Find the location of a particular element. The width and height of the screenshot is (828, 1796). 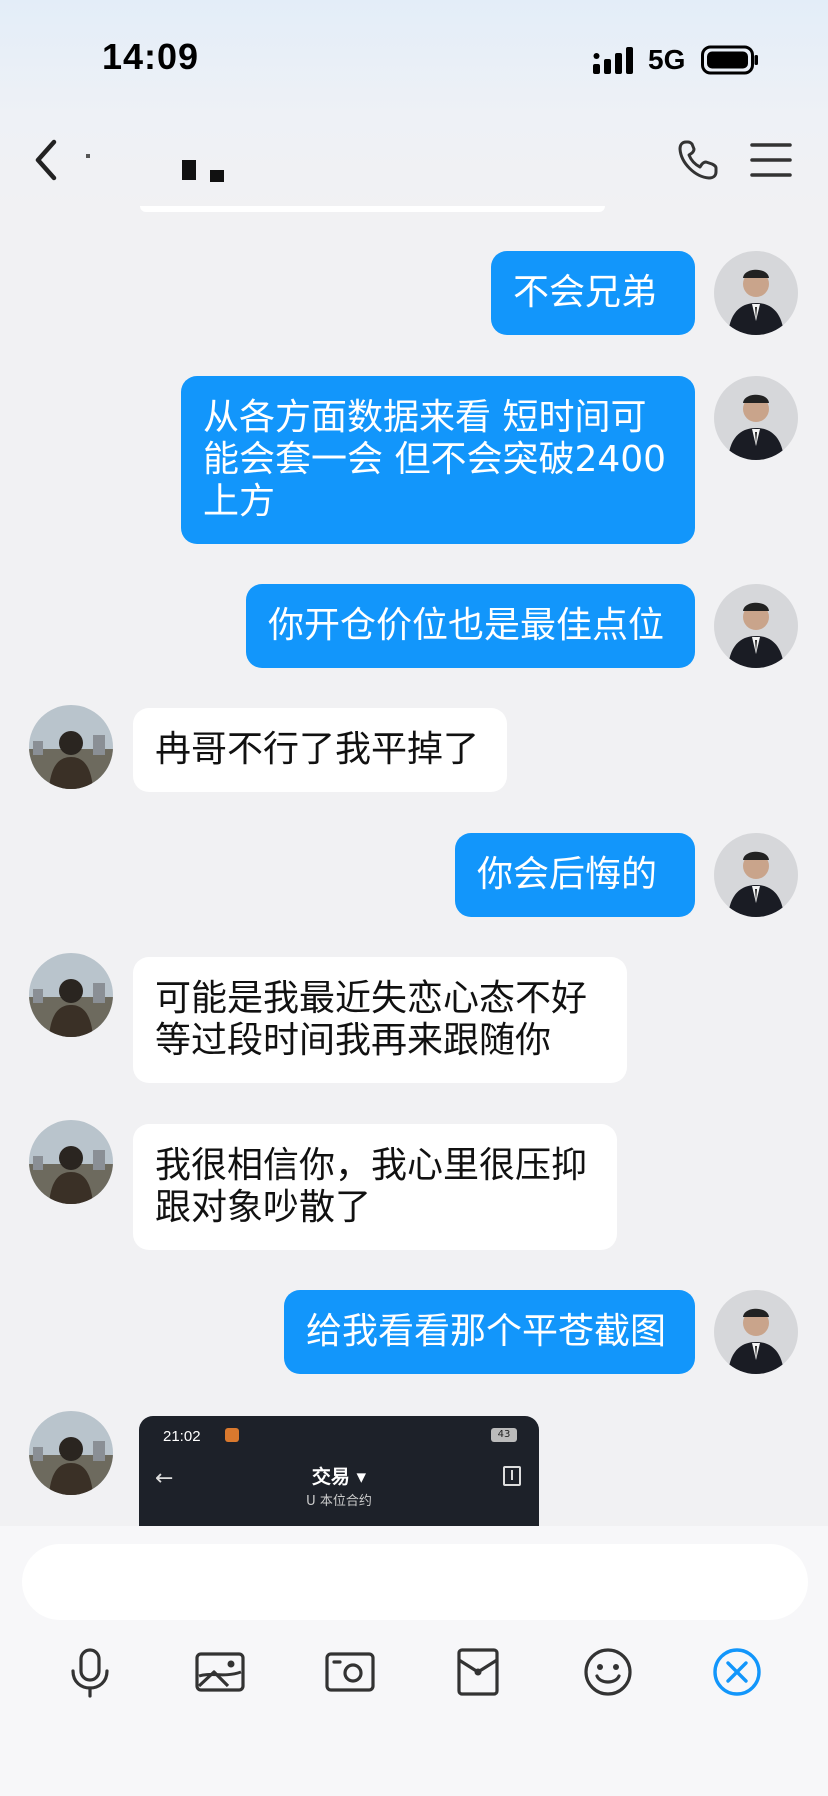

image-icon is located at coordinates (220, 1672).